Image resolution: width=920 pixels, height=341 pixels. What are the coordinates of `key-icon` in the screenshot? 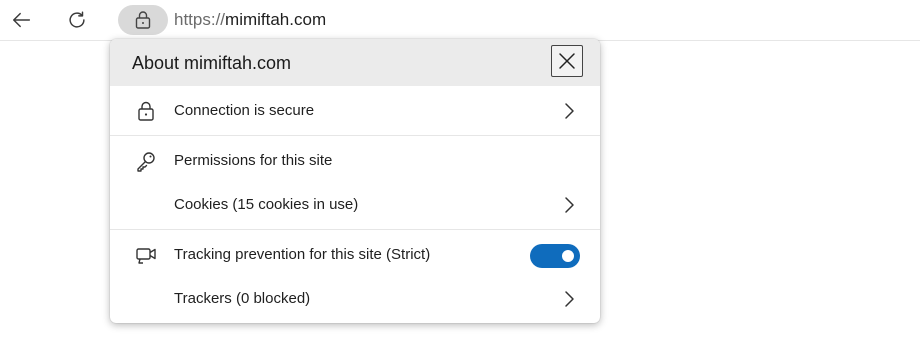 It's located at (146, 162).